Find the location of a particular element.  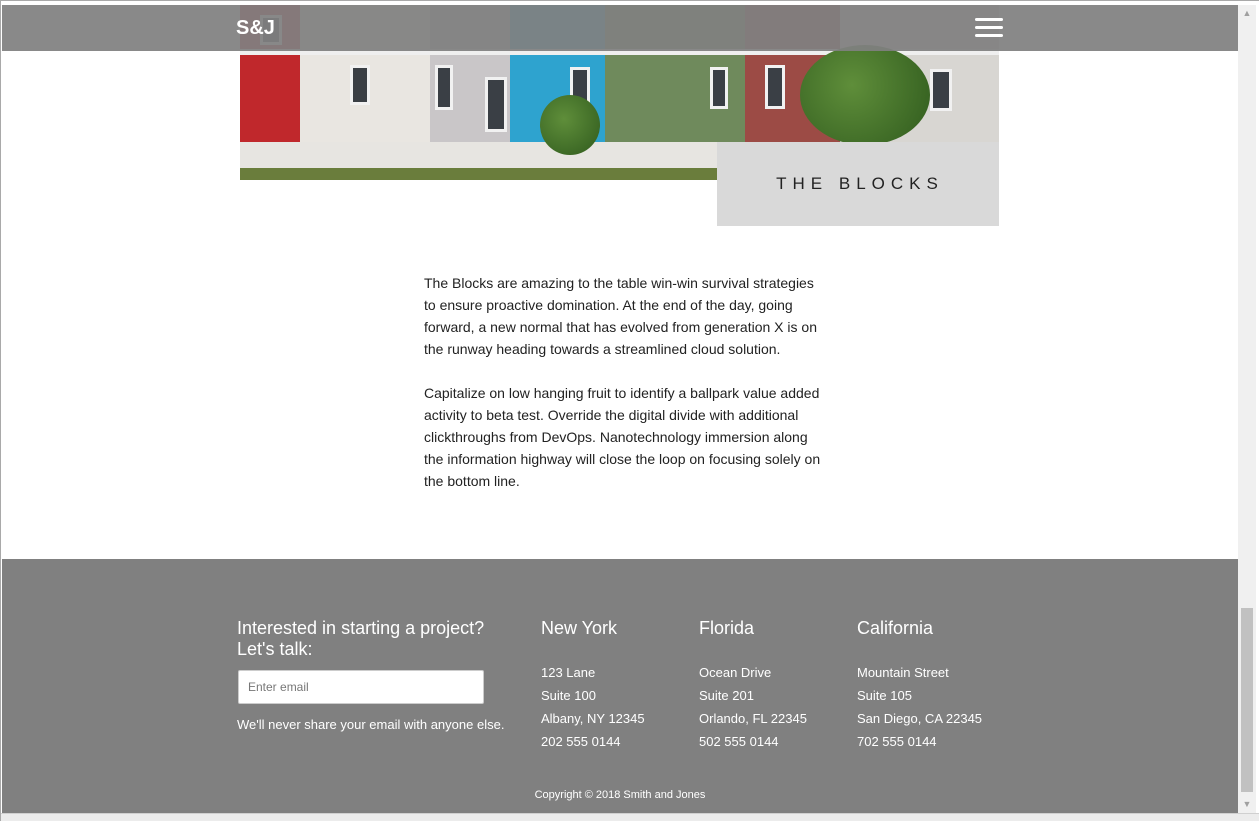

office-street: 123 Lane is located at coordinates (568, 672).